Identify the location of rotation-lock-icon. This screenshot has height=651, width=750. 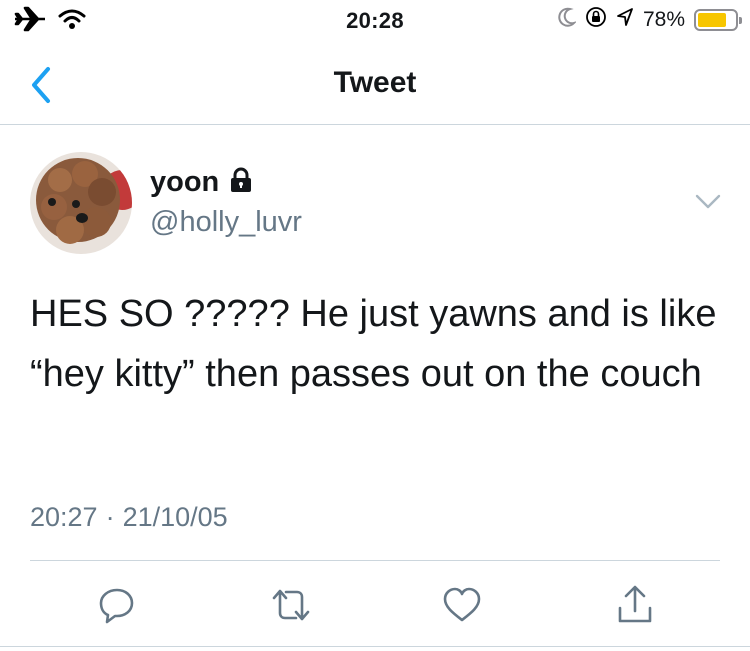
(596, 19).